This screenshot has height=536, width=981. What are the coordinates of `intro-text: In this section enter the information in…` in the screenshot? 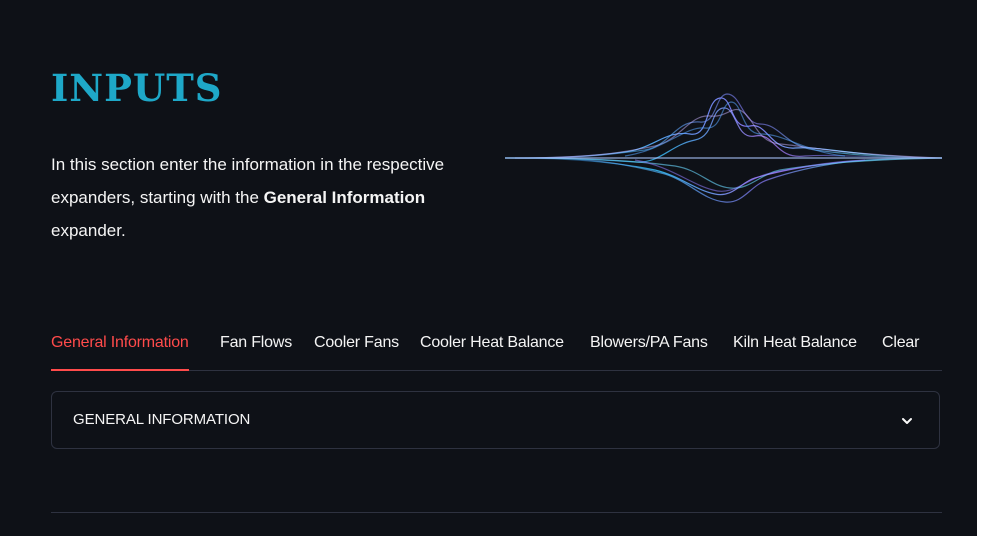 It's located at (266, 197).